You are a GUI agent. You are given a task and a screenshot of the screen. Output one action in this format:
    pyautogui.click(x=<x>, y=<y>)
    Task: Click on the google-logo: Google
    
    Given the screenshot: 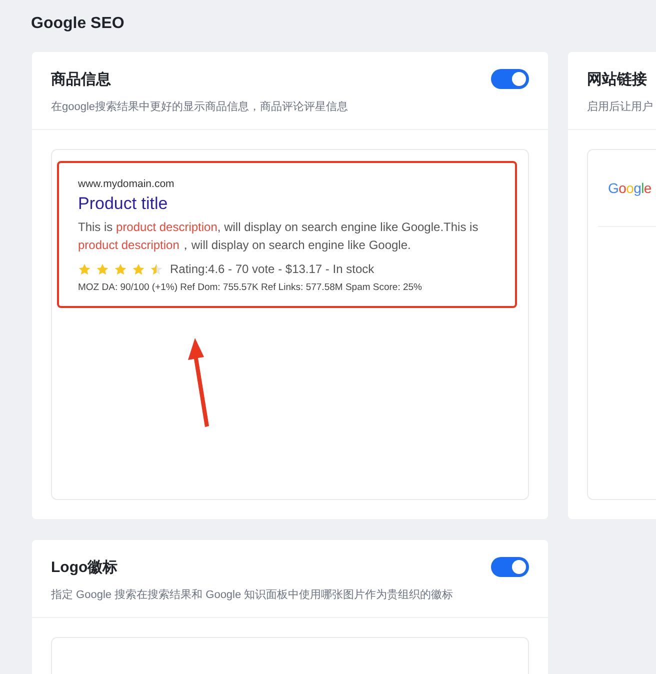 What is the action you would take?
    pyautogui.click(x=630, y=188)
    